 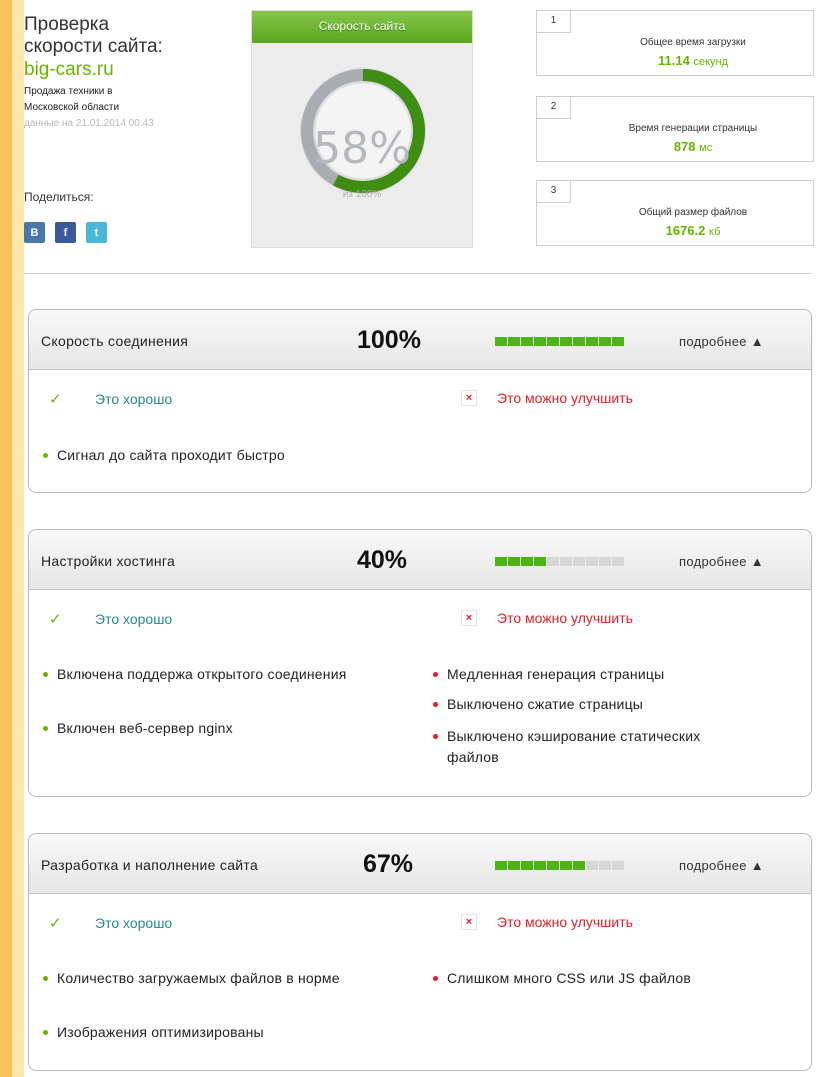 I want to click on section-title: Скорость соединения, so click(x=115, y=341).